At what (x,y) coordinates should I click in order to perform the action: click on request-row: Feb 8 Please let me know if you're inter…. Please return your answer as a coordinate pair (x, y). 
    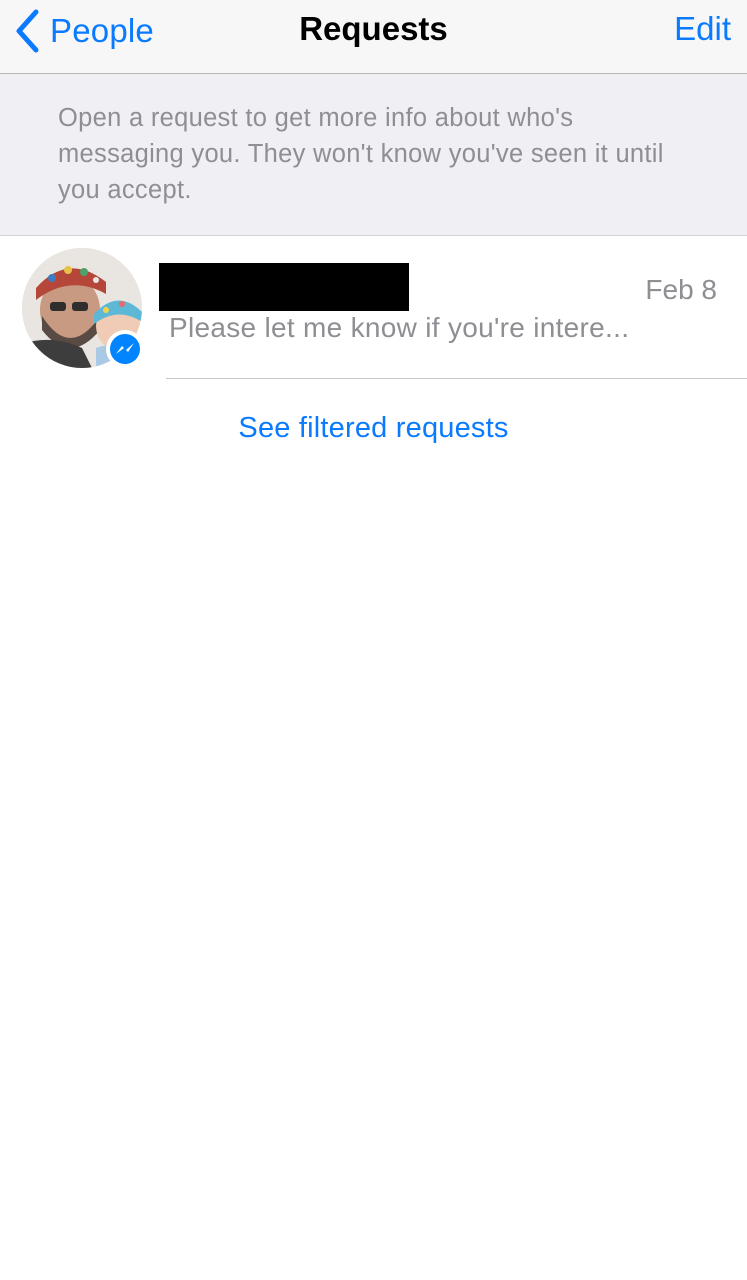
    Looking at the image, I should click on (373, 308).